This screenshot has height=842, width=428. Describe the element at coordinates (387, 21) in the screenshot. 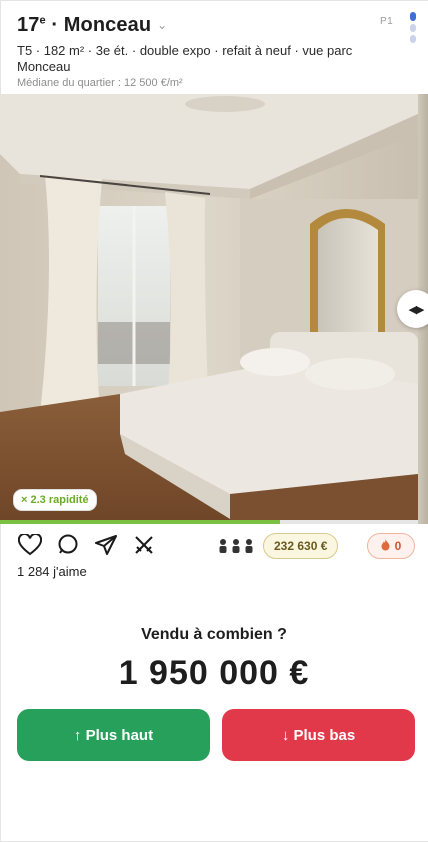

I see `page-indicator-label: P1` at that location.